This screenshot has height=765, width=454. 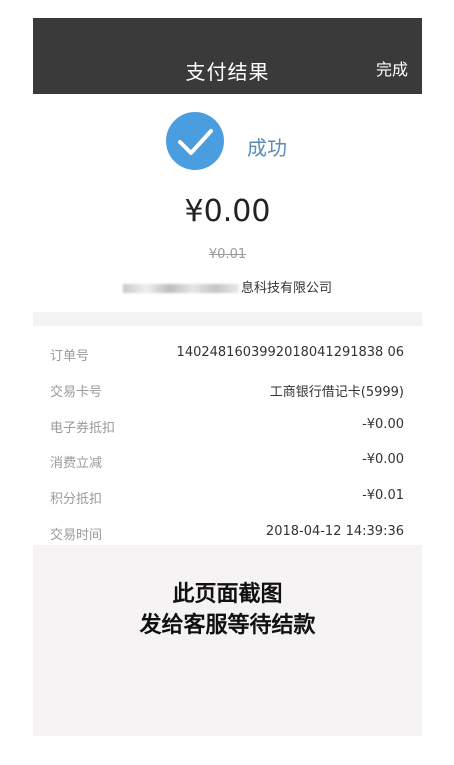 I want to click on detail-label: 消费立减, so click(x=76, y=464).